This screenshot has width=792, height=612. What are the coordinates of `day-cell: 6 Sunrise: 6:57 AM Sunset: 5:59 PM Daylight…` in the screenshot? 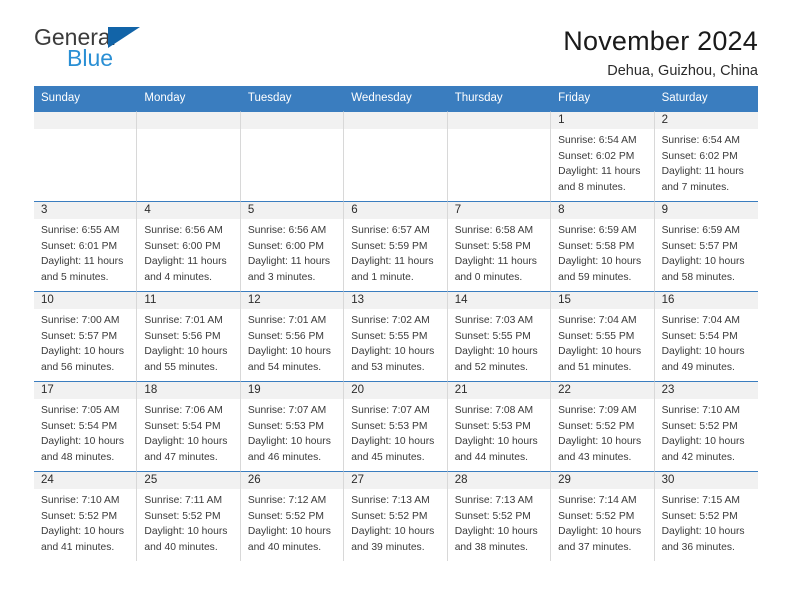 It's located at (396, 245).